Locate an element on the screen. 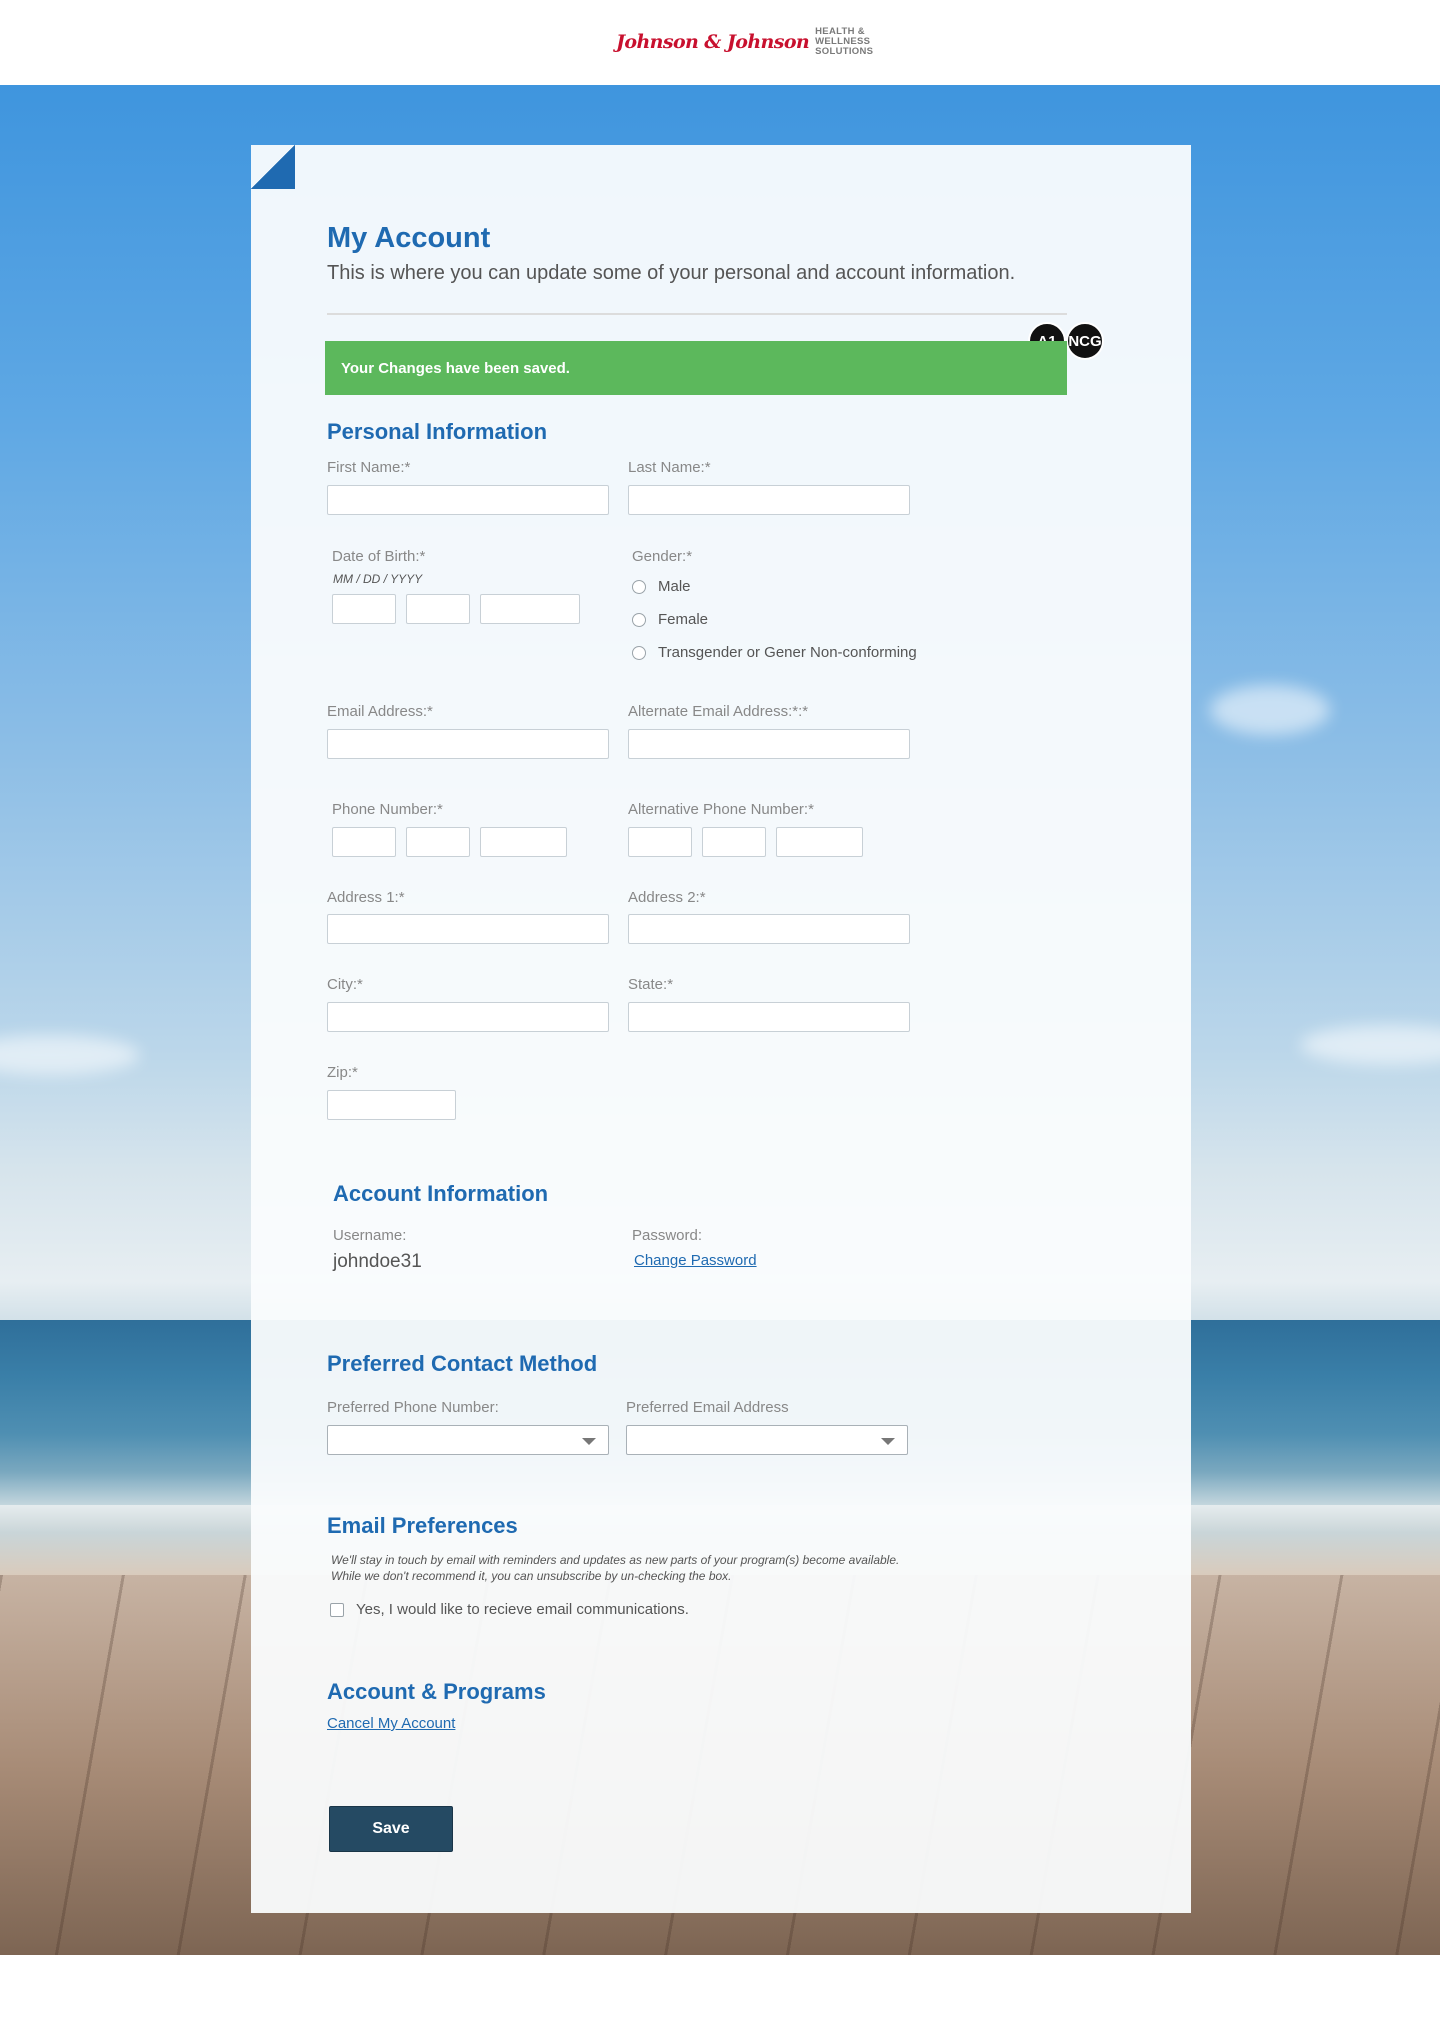 The width and height of the screenshot is (1440, 2044). logo-script: Johnson & Johnson is located at coordinates (713, 42).